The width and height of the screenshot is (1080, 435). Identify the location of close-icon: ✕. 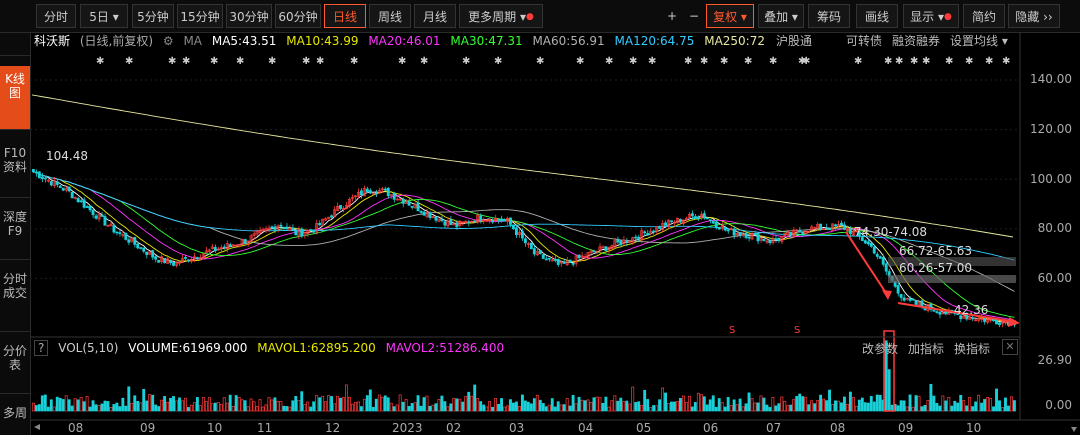
(1010, 347).